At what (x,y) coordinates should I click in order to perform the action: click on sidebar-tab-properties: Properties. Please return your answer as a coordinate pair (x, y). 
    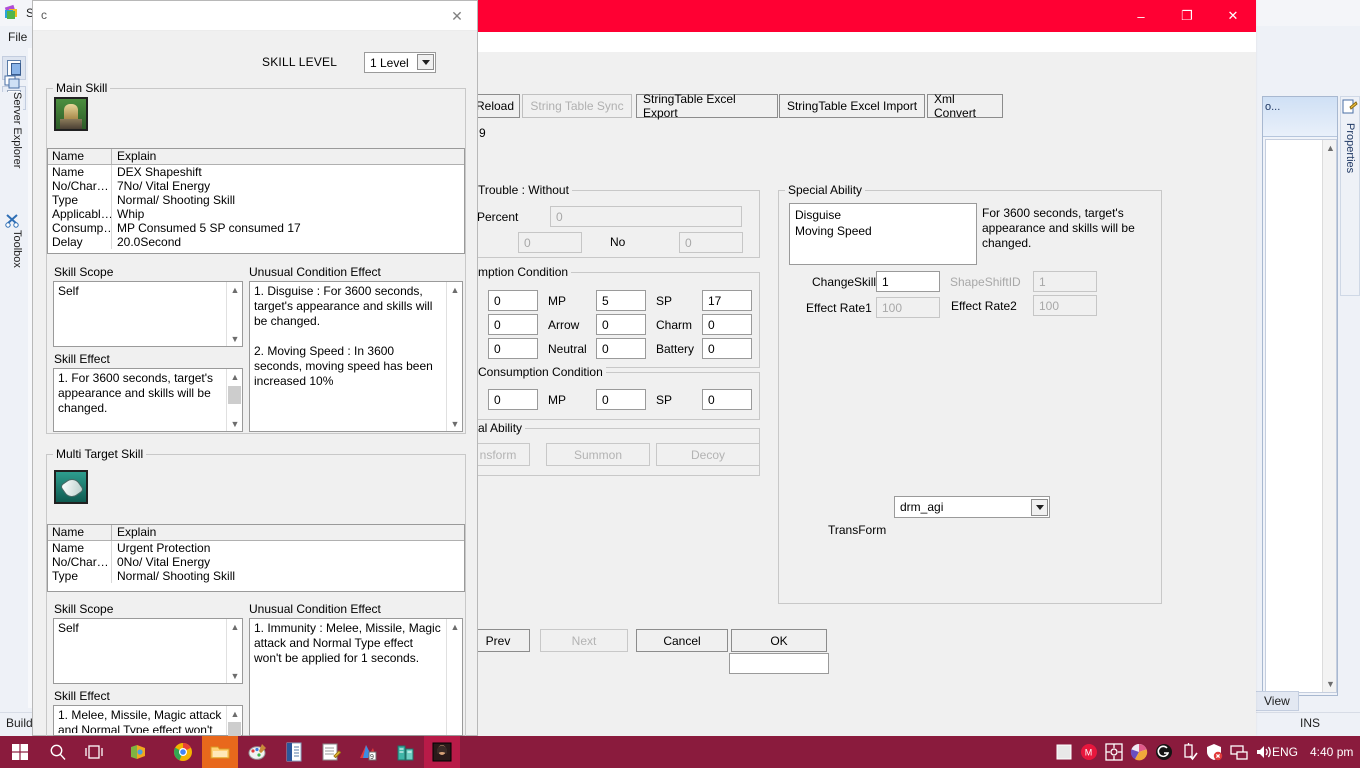
    Looking at the image, I should click on (1350, 196).